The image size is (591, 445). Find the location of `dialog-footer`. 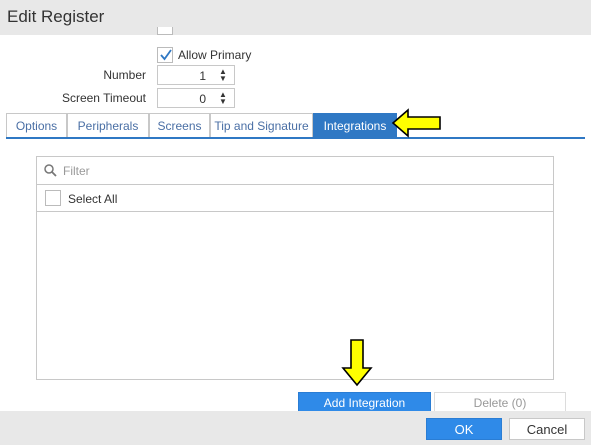

dialog-footer is located at coordinates (295, 428).